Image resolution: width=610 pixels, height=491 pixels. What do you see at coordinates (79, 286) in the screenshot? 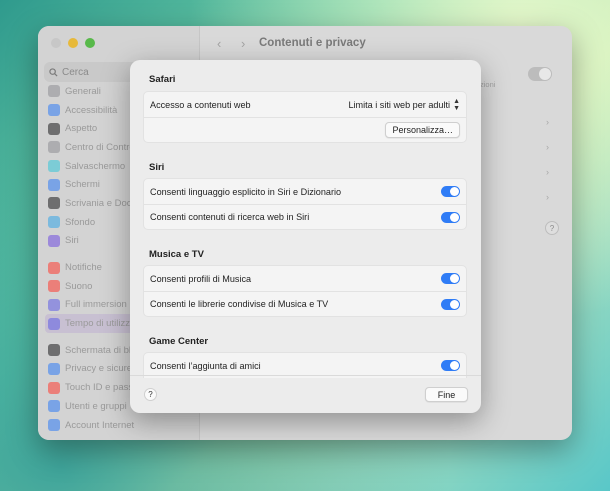
I see `sidebar-item-label: Suono` at bounding box center [79, 286].